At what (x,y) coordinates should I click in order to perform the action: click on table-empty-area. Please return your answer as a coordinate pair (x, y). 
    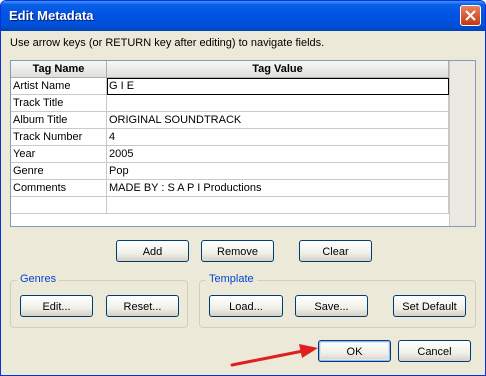
    Looking at the image, I should click on (230, 220).